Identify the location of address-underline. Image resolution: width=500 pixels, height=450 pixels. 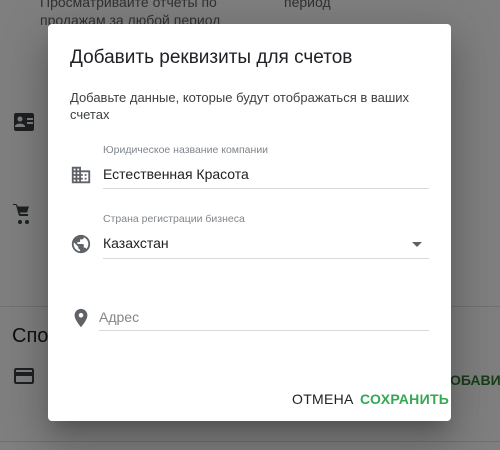
(264, 330).